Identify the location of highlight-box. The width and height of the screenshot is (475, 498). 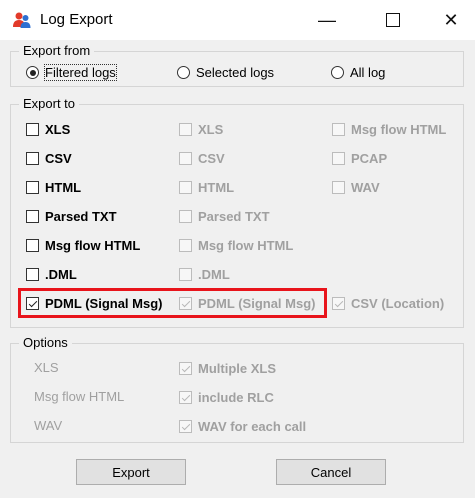
(172, 303).